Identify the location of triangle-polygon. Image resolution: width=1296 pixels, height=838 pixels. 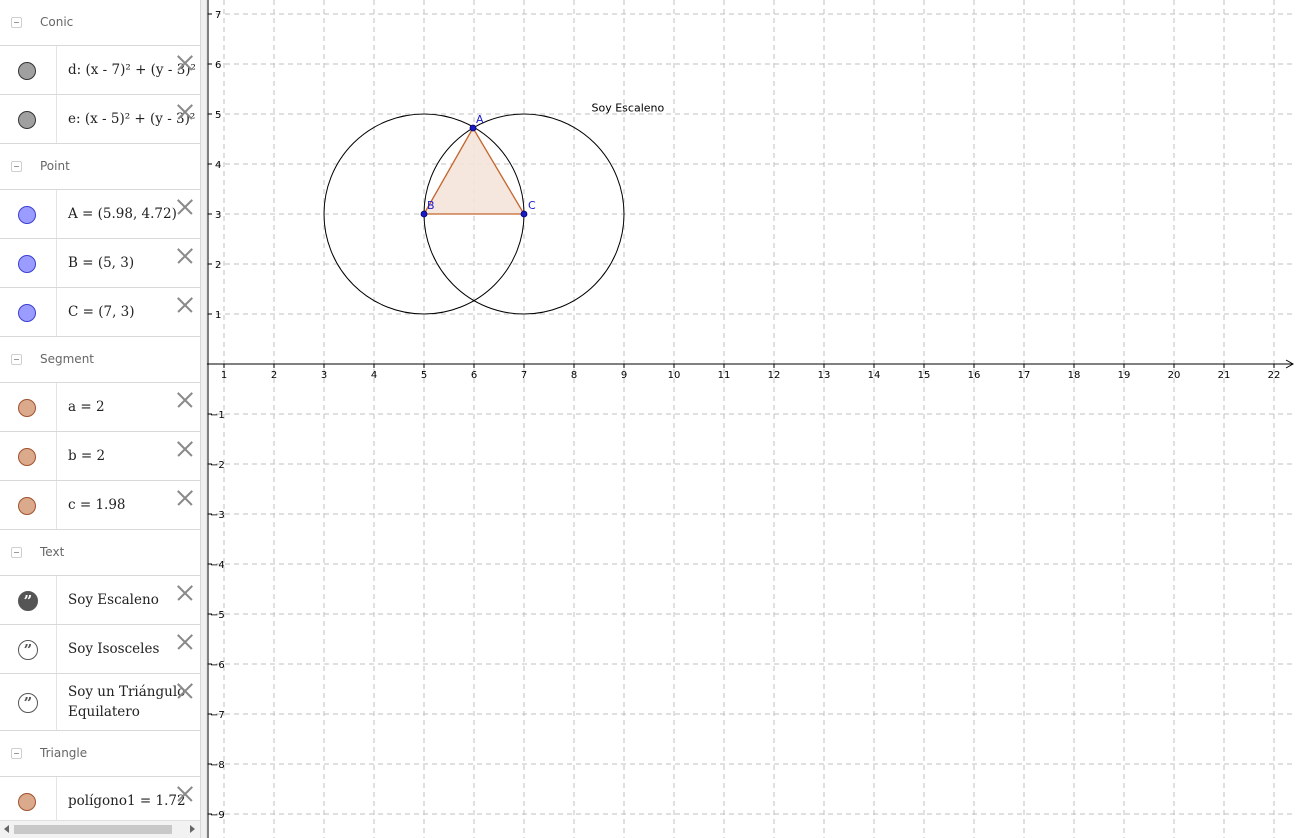
(474, 171).